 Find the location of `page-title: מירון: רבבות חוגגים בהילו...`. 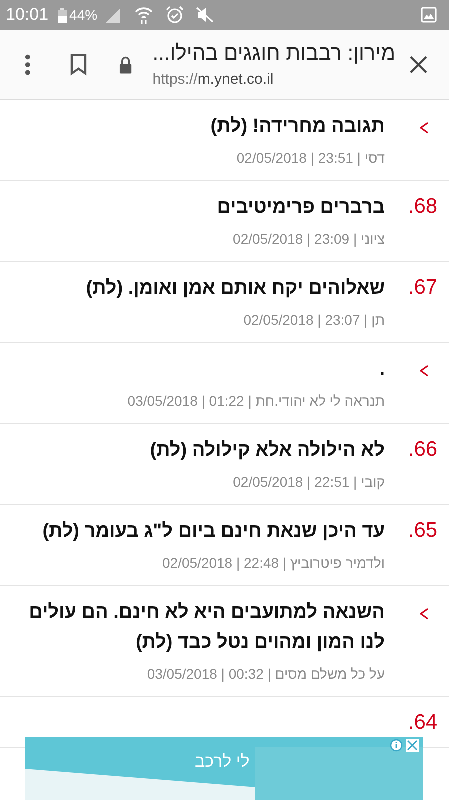

page-title: מירון: רבבות חוגגים בהילו... is located at coordinates (274, 53).